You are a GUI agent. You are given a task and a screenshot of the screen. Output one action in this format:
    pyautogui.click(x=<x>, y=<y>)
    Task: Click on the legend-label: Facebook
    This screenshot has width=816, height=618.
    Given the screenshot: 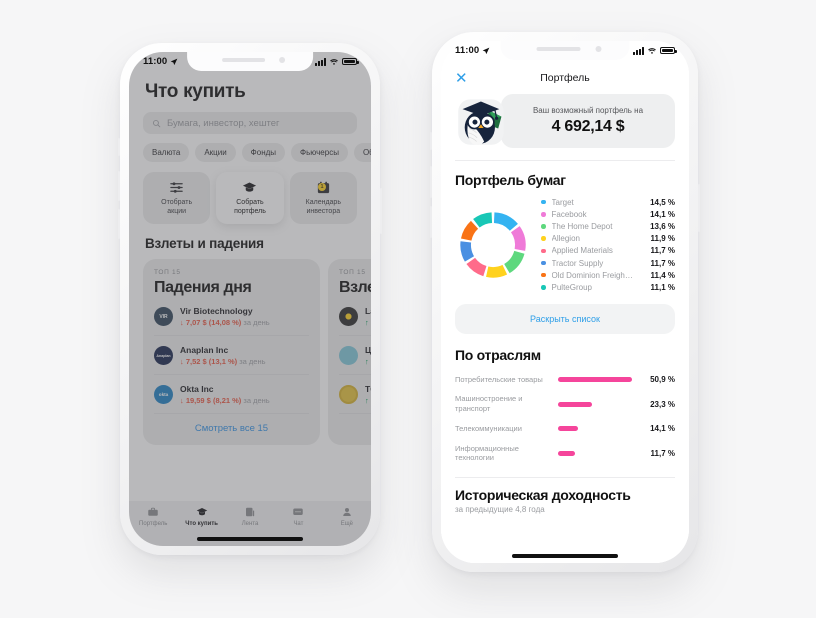 What is the action you would take?
    pyautogui.click(x=569, y=214)
    